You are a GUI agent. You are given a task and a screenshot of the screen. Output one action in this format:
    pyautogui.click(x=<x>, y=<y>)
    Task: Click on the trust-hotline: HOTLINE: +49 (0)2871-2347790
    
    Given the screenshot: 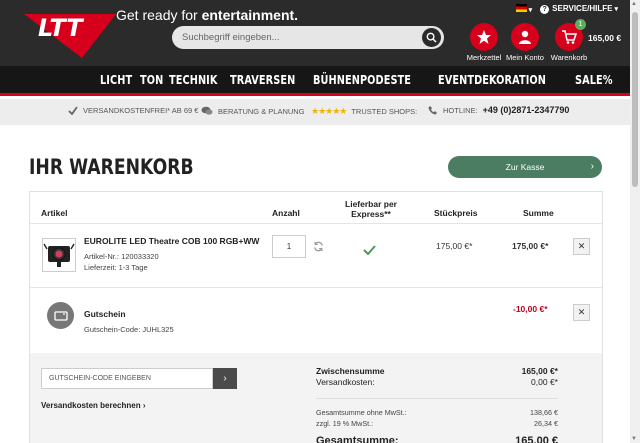 What is the action you would take?
    pyautogui.click(x=498, y=110)
    